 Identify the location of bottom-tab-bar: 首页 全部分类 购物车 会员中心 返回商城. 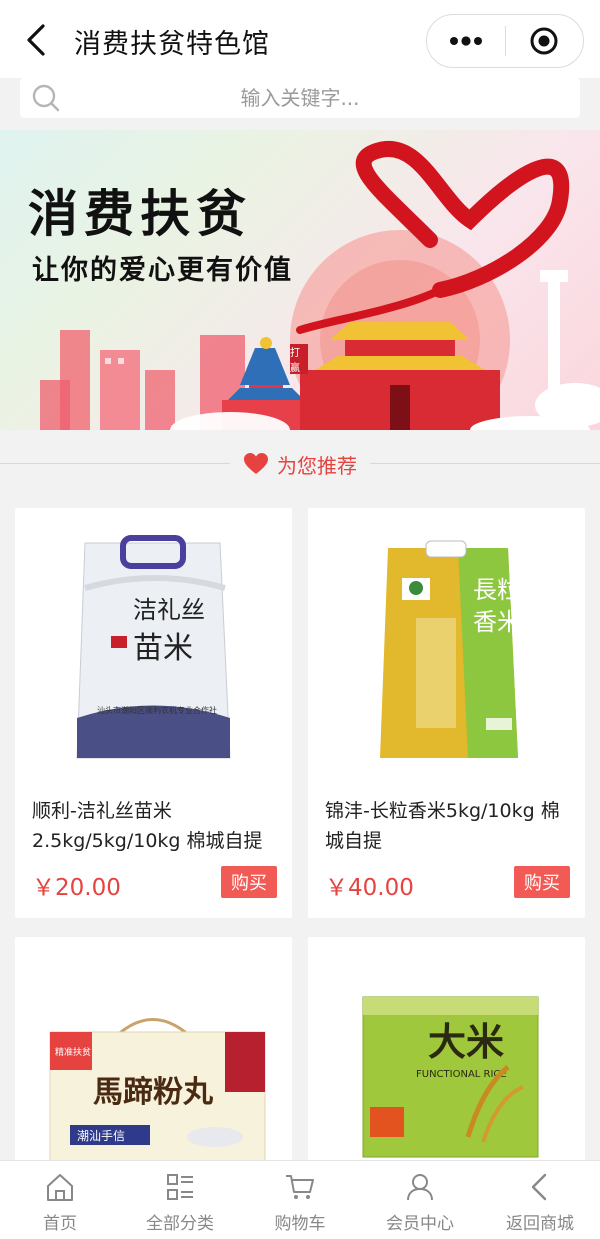
(300, 1199).